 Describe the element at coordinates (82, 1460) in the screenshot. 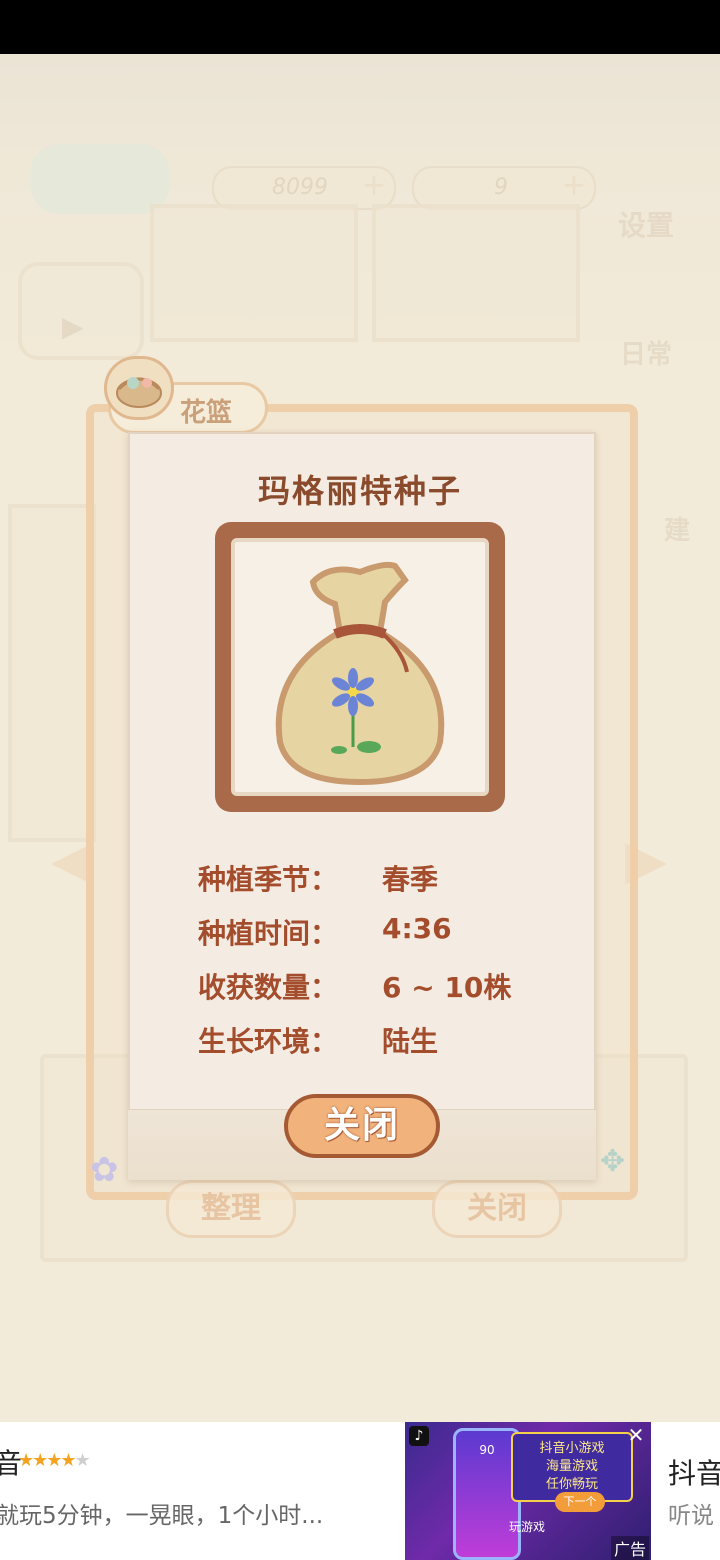

I see `star-empty-icon: ★` at that location.